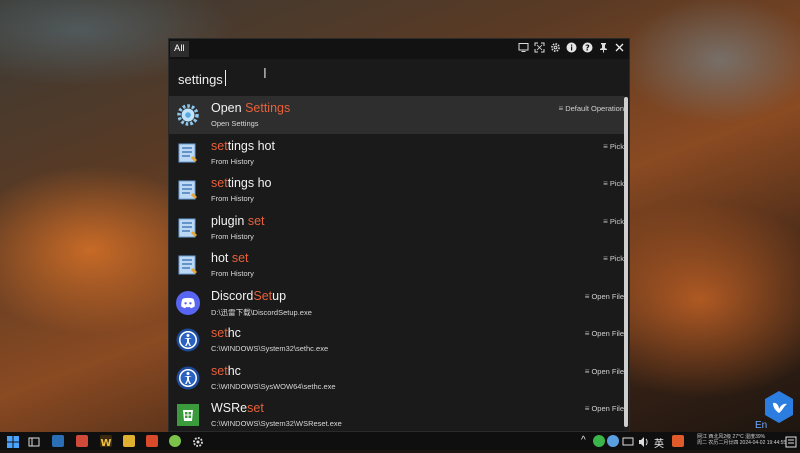 This screenshot has width=800, height=453. What do you see at coordinates (399, 49) in the screenshot?
I see `launcher-top-bar: All ?` at bounding box center [399, 49].